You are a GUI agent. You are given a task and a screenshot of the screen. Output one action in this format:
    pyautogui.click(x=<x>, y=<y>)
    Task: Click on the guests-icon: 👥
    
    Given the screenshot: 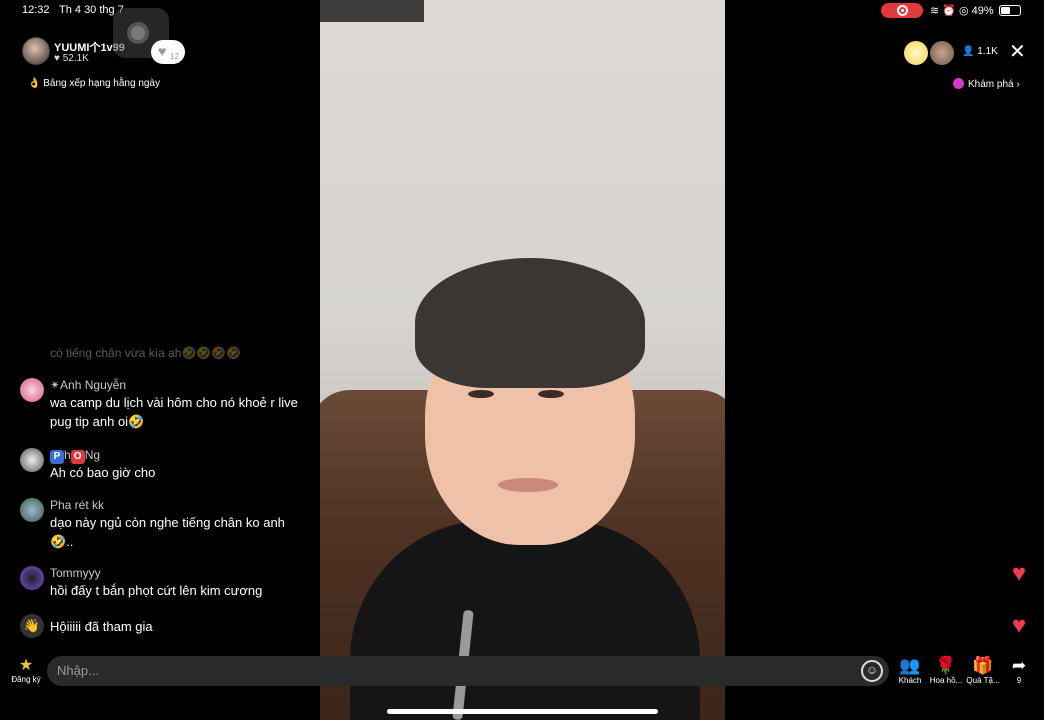 What is the action you would take?
    pyautogui.click(x=910, y=665)
    